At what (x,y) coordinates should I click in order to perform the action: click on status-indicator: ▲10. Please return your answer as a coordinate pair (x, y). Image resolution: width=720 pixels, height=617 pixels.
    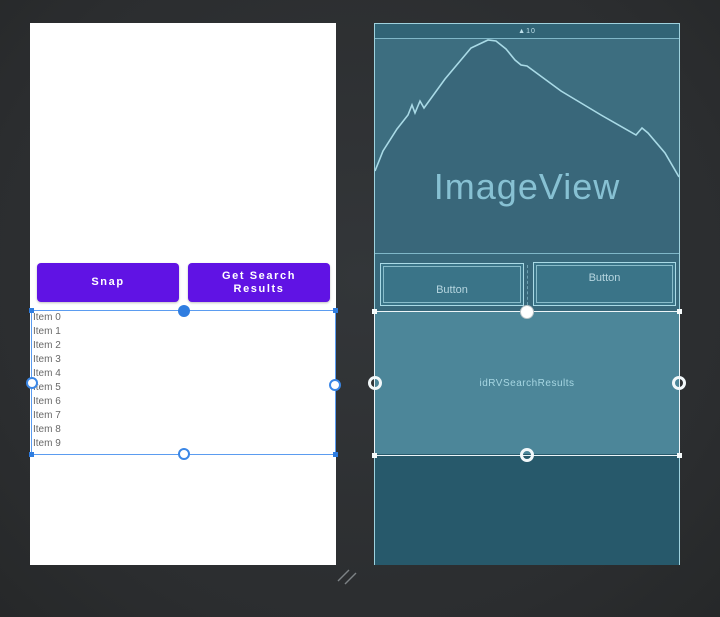
    Looking at the image, I should click on (527, 31).